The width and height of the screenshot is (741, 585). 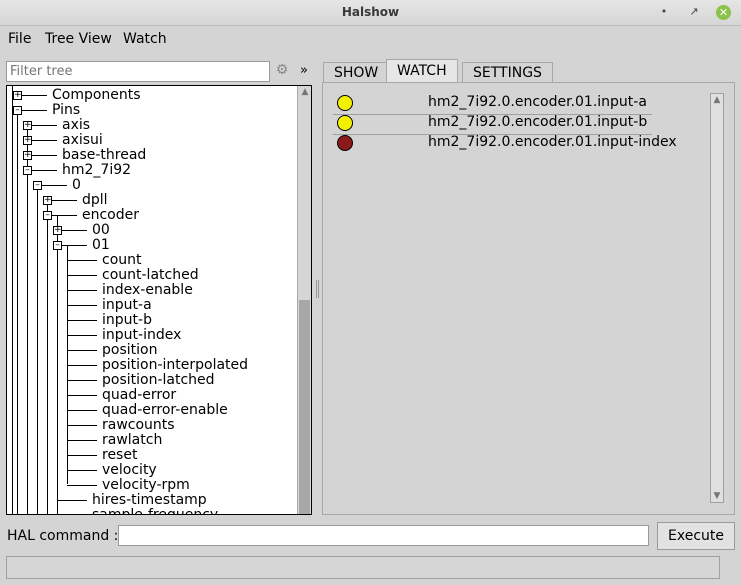 What do you see at coordinates (101, 230) in the screenshot?
I see `tree-item: 00` at bounding box center [101, 230].